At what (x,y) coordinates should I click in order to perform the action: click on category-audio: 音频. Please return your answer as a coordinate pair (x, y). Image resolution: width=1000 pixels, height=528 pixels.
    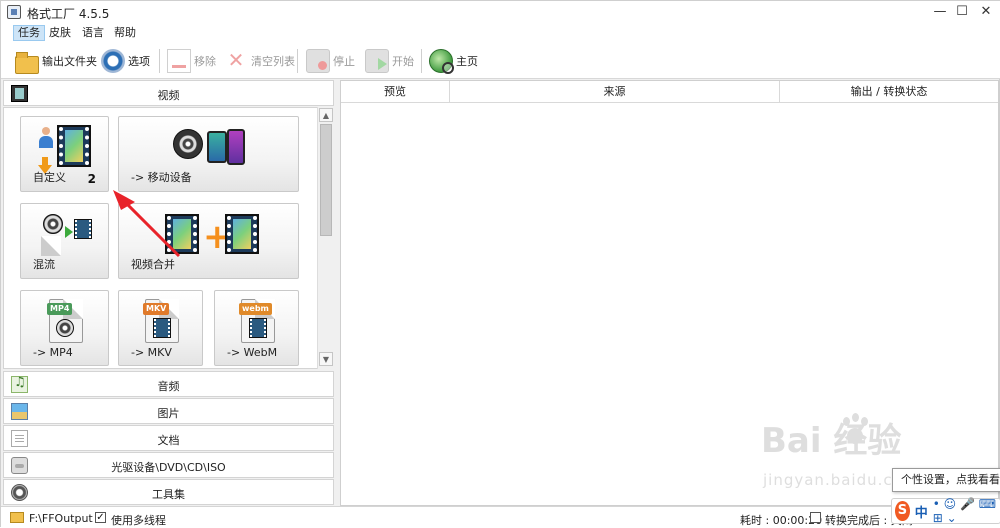
    Looking at the image, I should click on (168, 384).